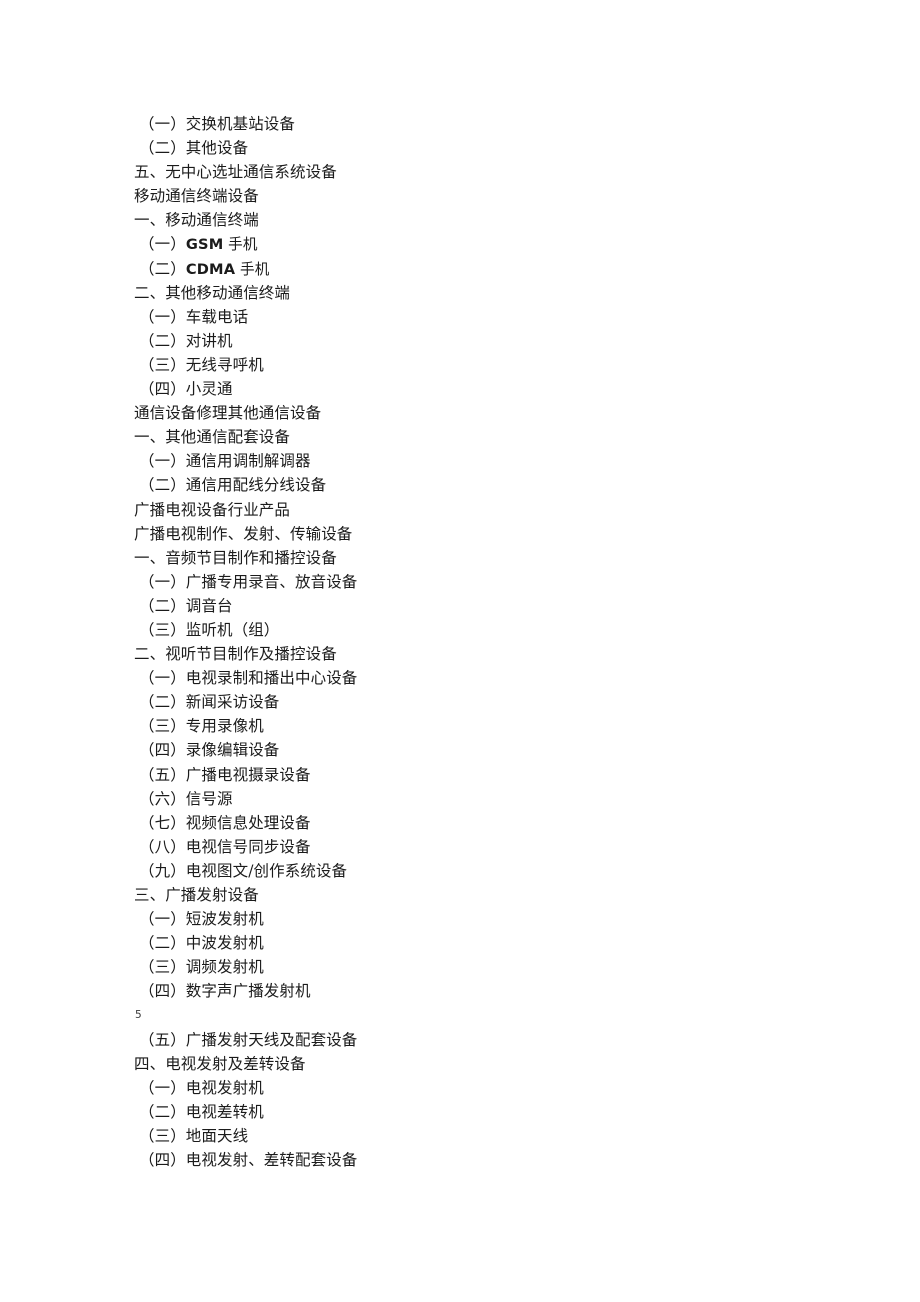  Describe the element at coordinates (225, 461) in the screenshot. I see `outline-line: （一）通信用调制解调器` at that location.